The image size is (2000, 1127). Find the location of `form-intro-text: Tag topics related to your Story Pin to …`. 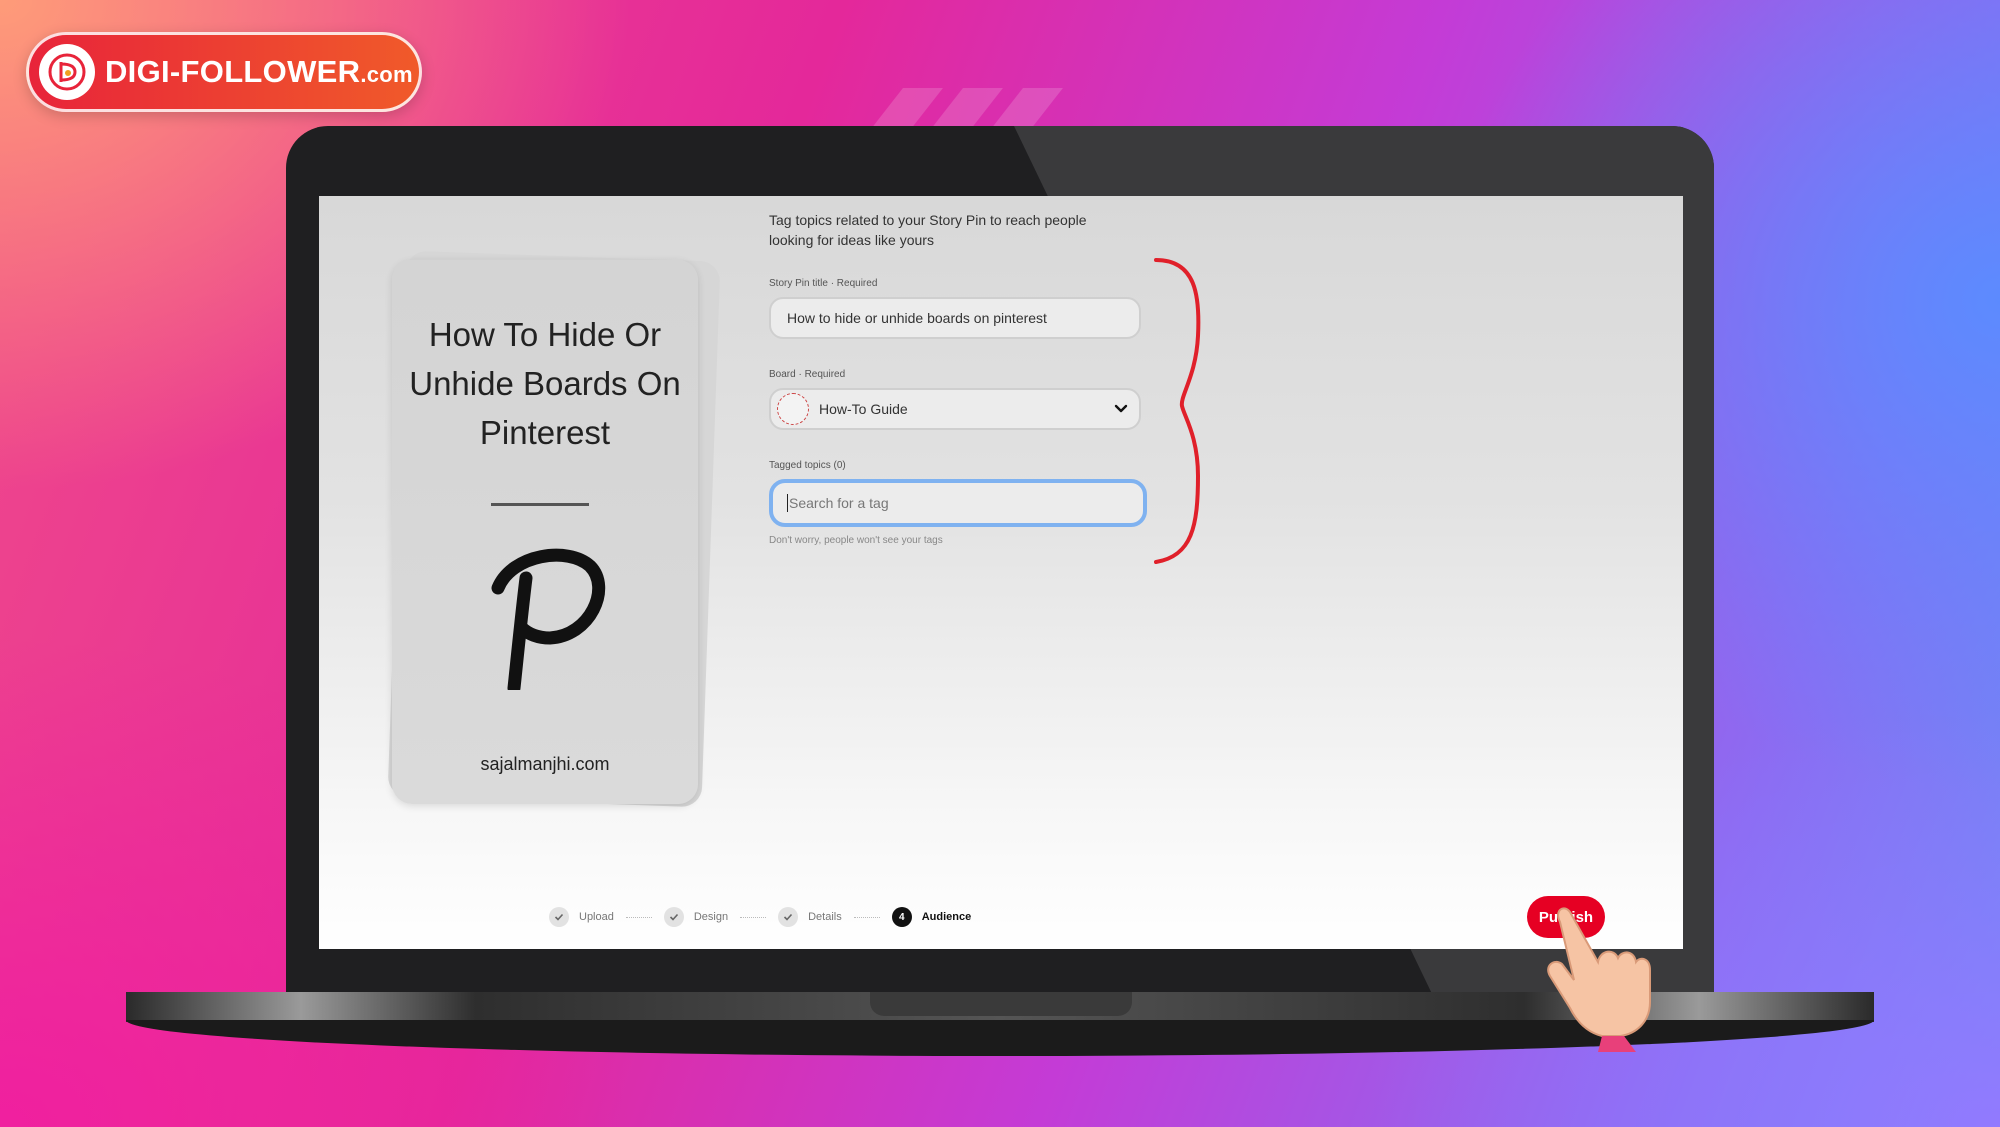

form-intro-text: Tag topics related to your Story Pin to … is located at coordinates (928, 230).